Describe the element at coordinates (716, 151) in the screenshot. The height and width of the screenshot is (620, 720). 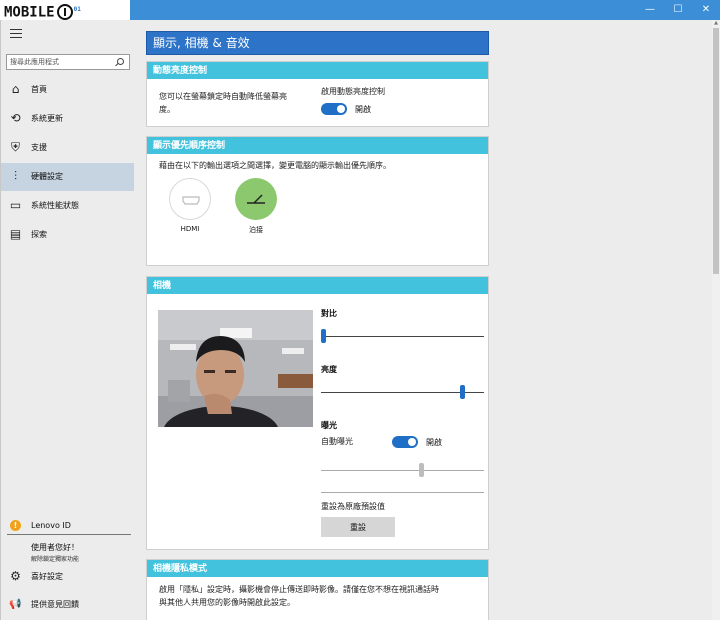
I see `scrollbar-thumb` at that location.